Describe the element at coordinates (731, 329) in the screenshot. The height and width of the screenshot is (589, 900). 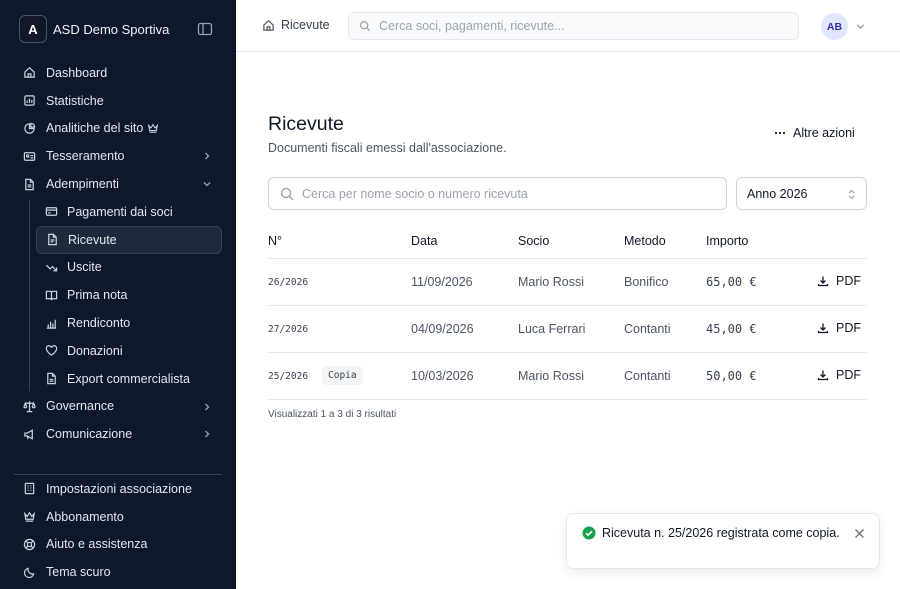
I see `receipt-amount: 45,00 €` at that location.